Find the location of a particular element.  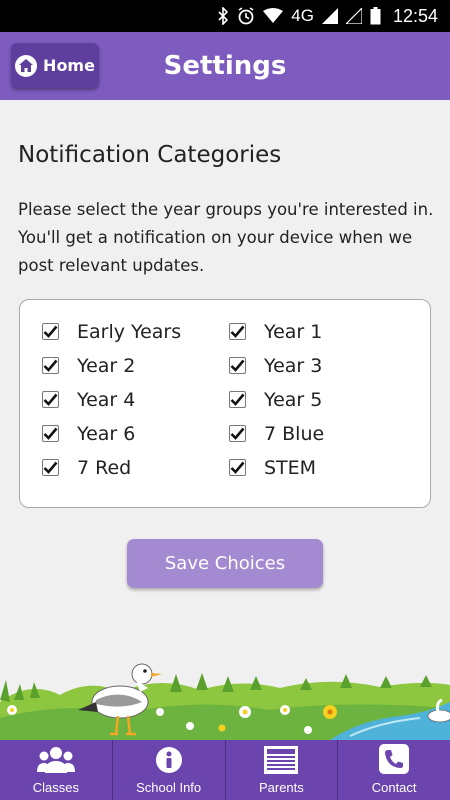

category-label: Year 4 is located at coordinates (106, 399).